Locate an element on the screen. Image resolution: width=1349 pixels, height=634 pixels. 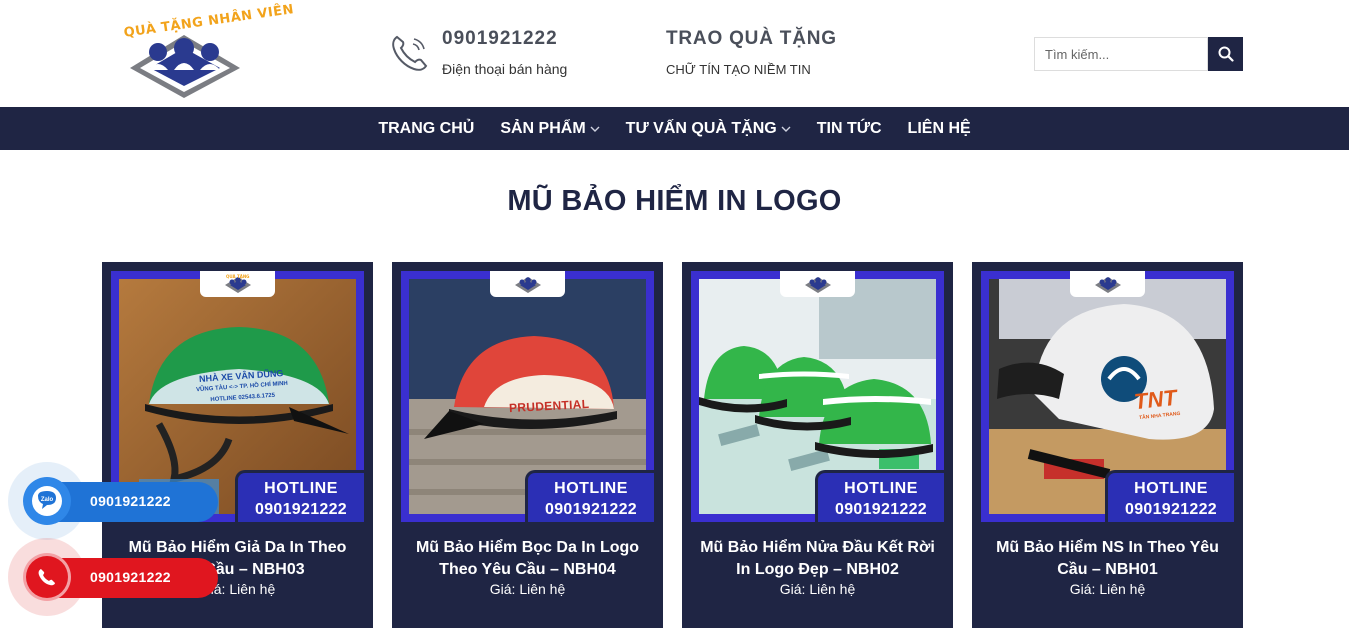
search-button is located at coordinates (1225, 54).